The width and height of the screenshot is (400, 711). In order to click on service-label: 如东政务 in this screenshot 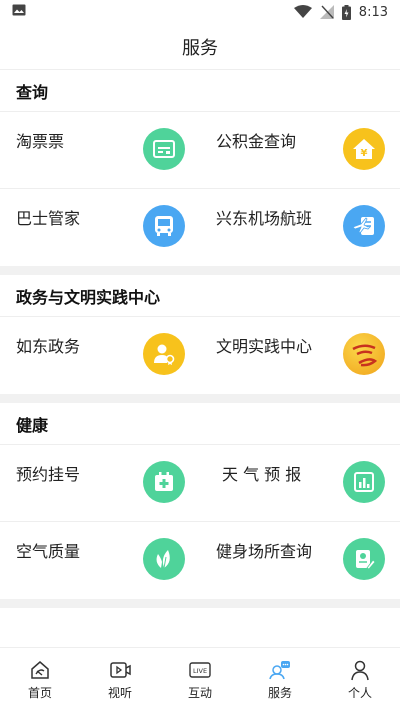, I will do `click(48, 346)`.